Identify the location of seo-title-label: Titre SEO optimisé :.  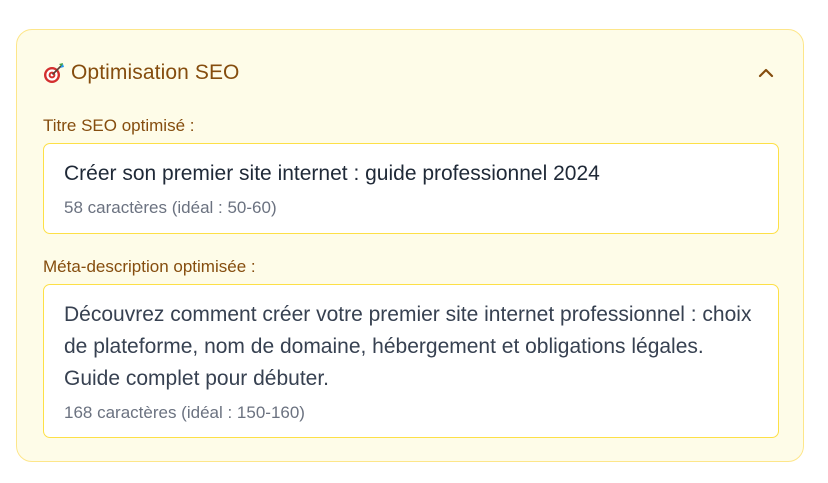
(119, 125).